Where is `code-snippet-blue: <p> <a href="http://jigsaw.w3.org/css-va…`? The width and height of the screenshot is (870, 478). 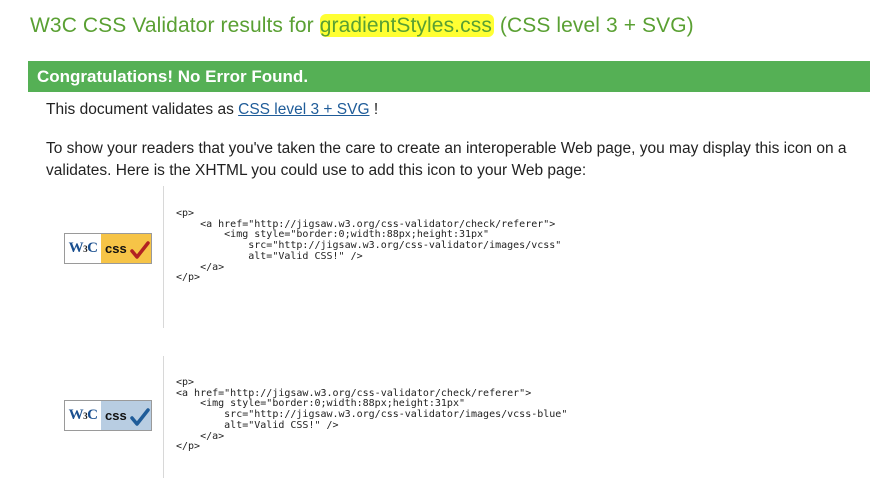 code-snippet-blue: <p> <a href="http://jigsaw.w3.org/css-va… is located at coordinates (372, 415).